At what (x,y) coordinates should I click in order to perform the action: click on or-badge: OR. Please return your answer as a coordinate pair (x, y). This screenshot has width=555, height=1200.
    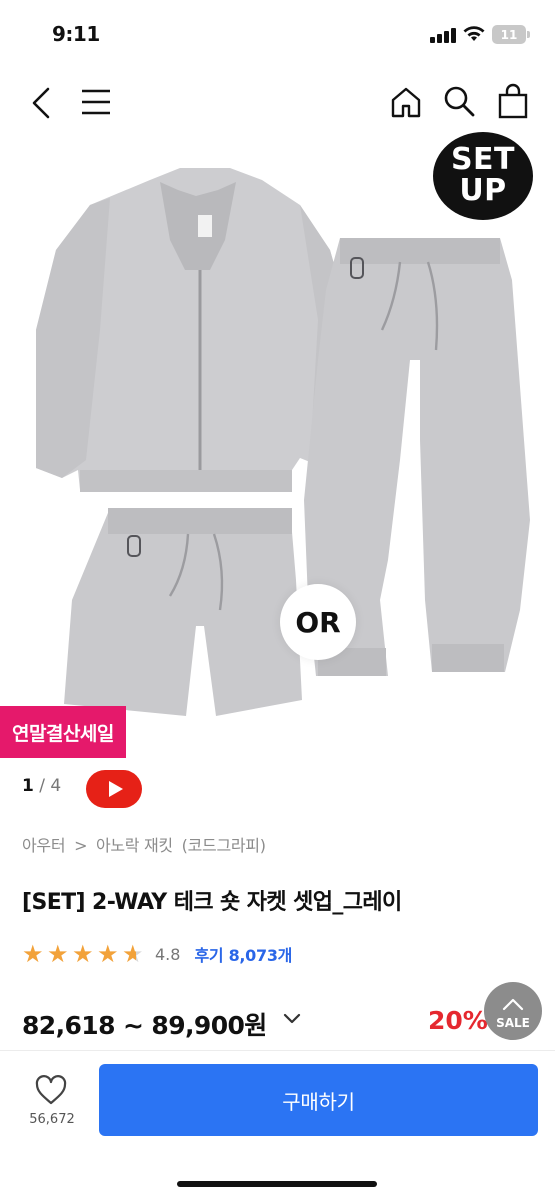
    Looking at the image, I should click on (318, 622).